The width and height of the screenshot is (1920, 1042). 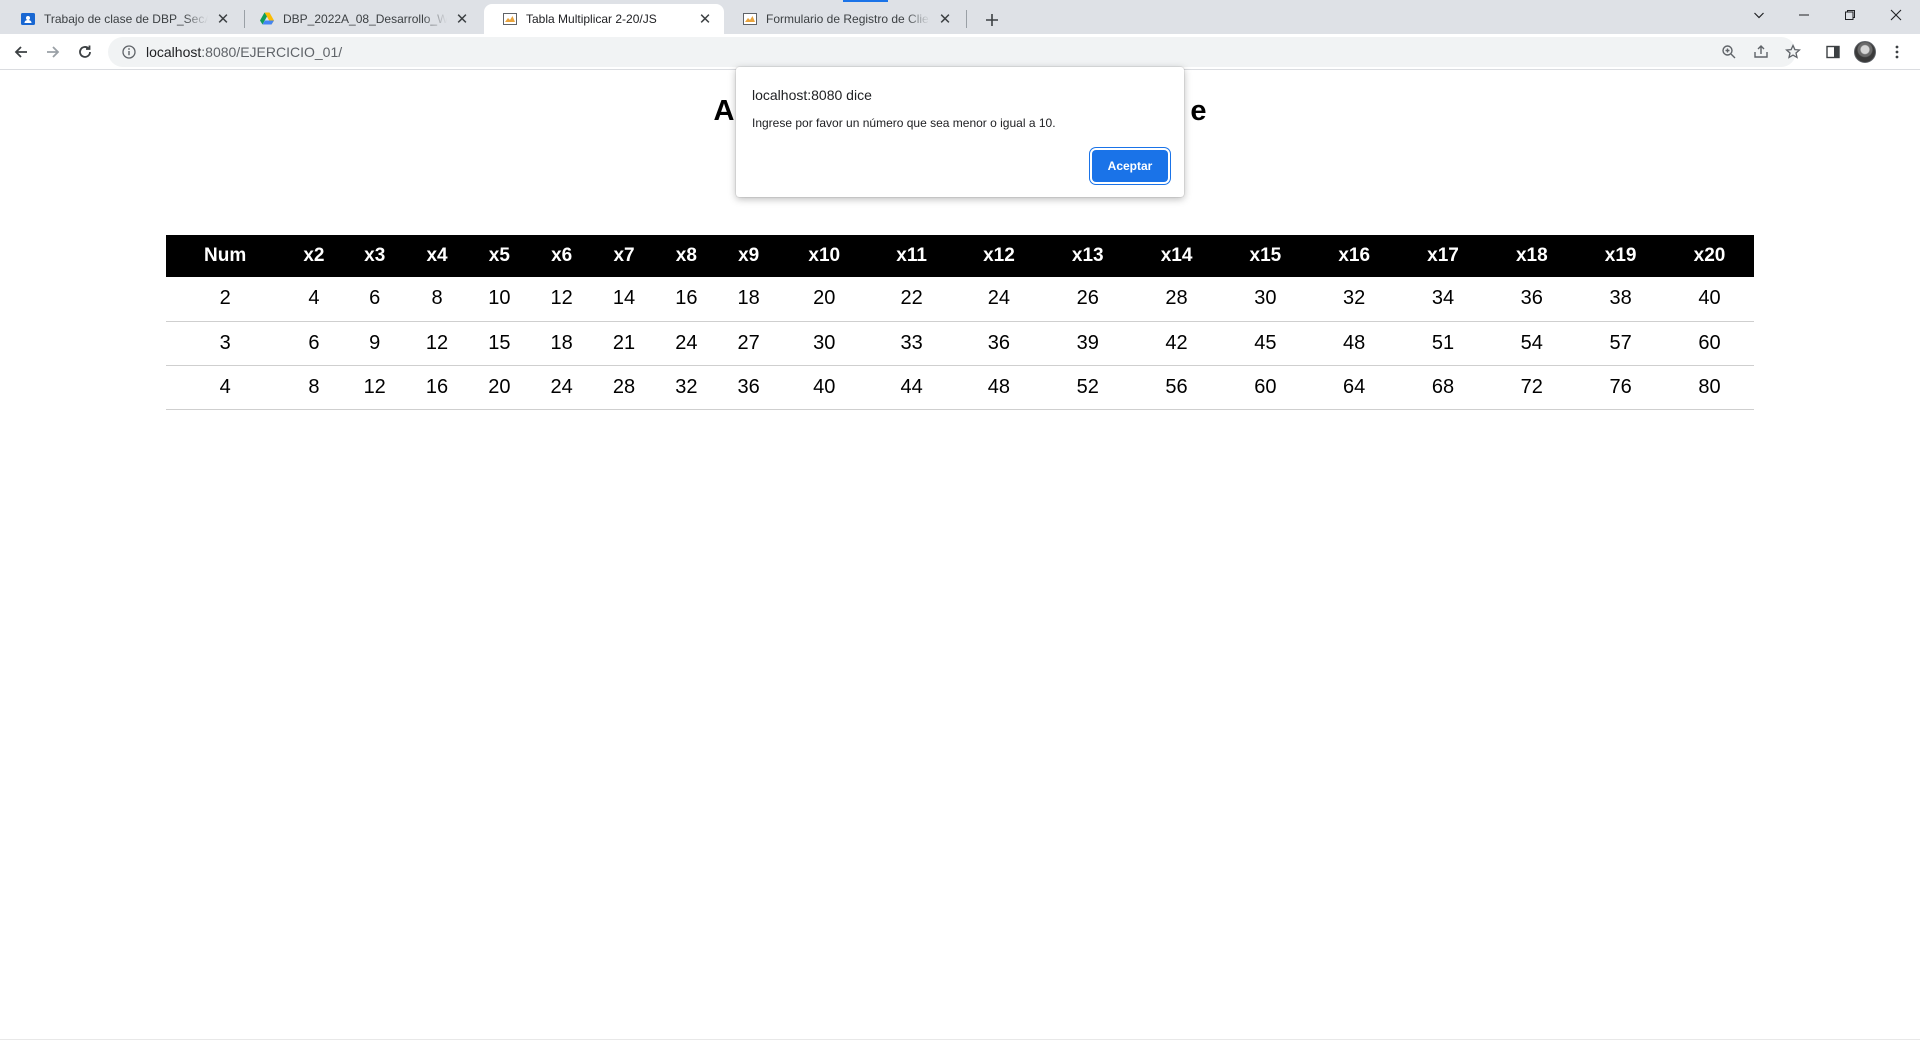 What do you see at coordinates (1265, 256) in the screenshot?
I see `column-header: x15` at bounding box center [1265, 256].